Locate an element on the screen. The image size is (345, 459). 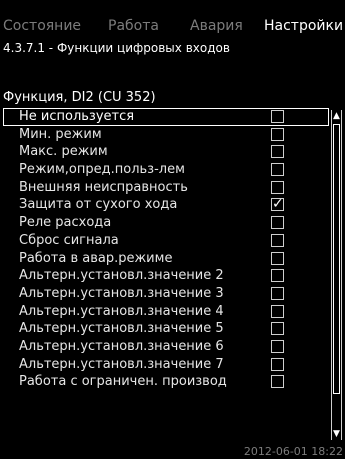
option-row: Альтерн.установл.значение 6 is located at coordinates (166, 347).